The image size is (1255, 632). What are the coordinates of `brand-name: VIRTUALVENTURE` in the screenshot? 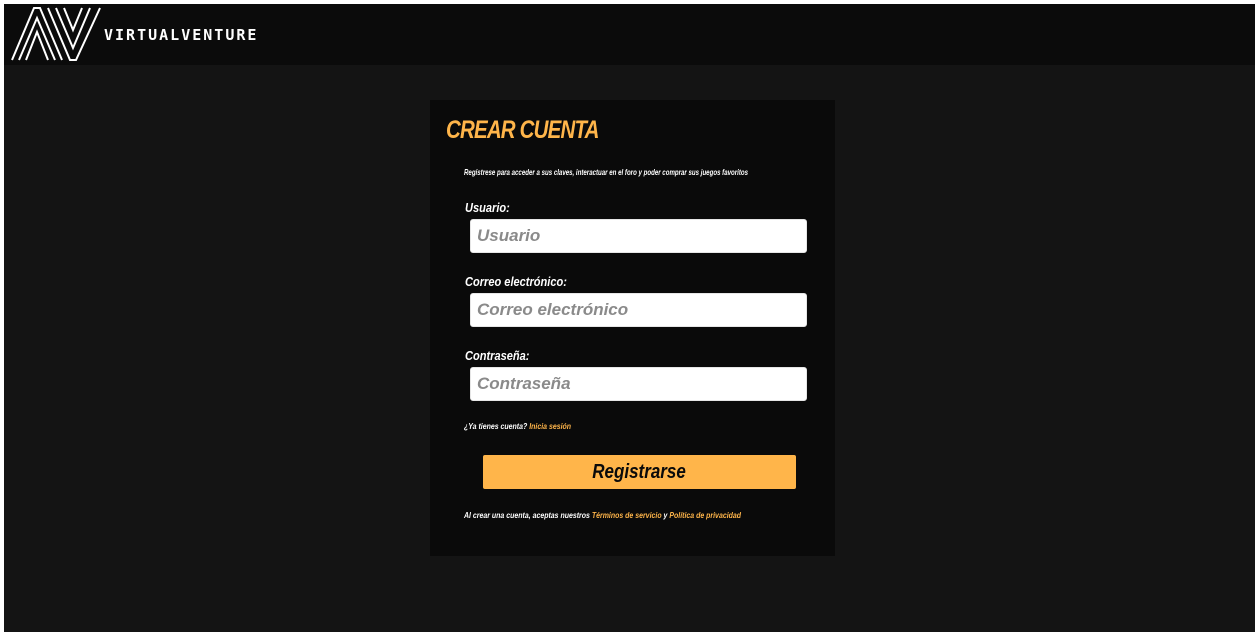 It's located at (181, 35).